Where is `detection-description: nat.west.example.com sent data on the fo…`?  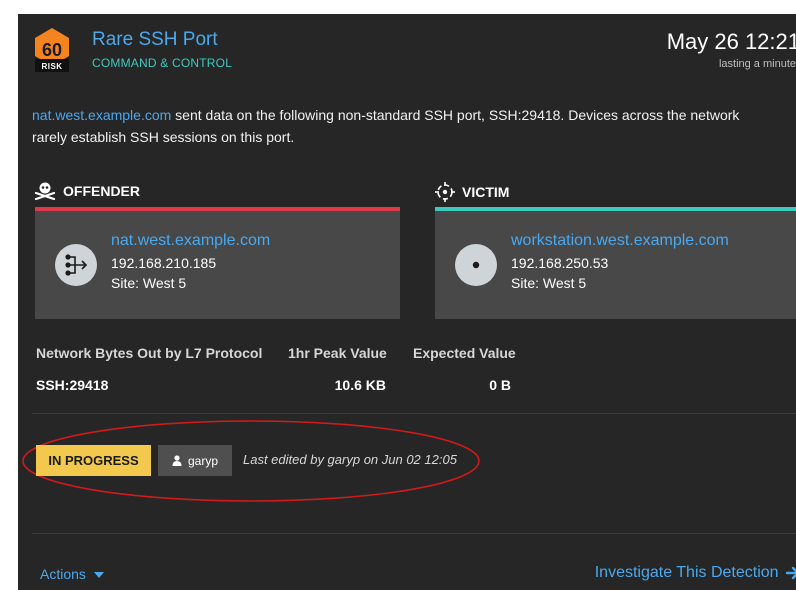
detection-description: nat.west.example.com sent data on the fo… is located at coordinates (402, 126).